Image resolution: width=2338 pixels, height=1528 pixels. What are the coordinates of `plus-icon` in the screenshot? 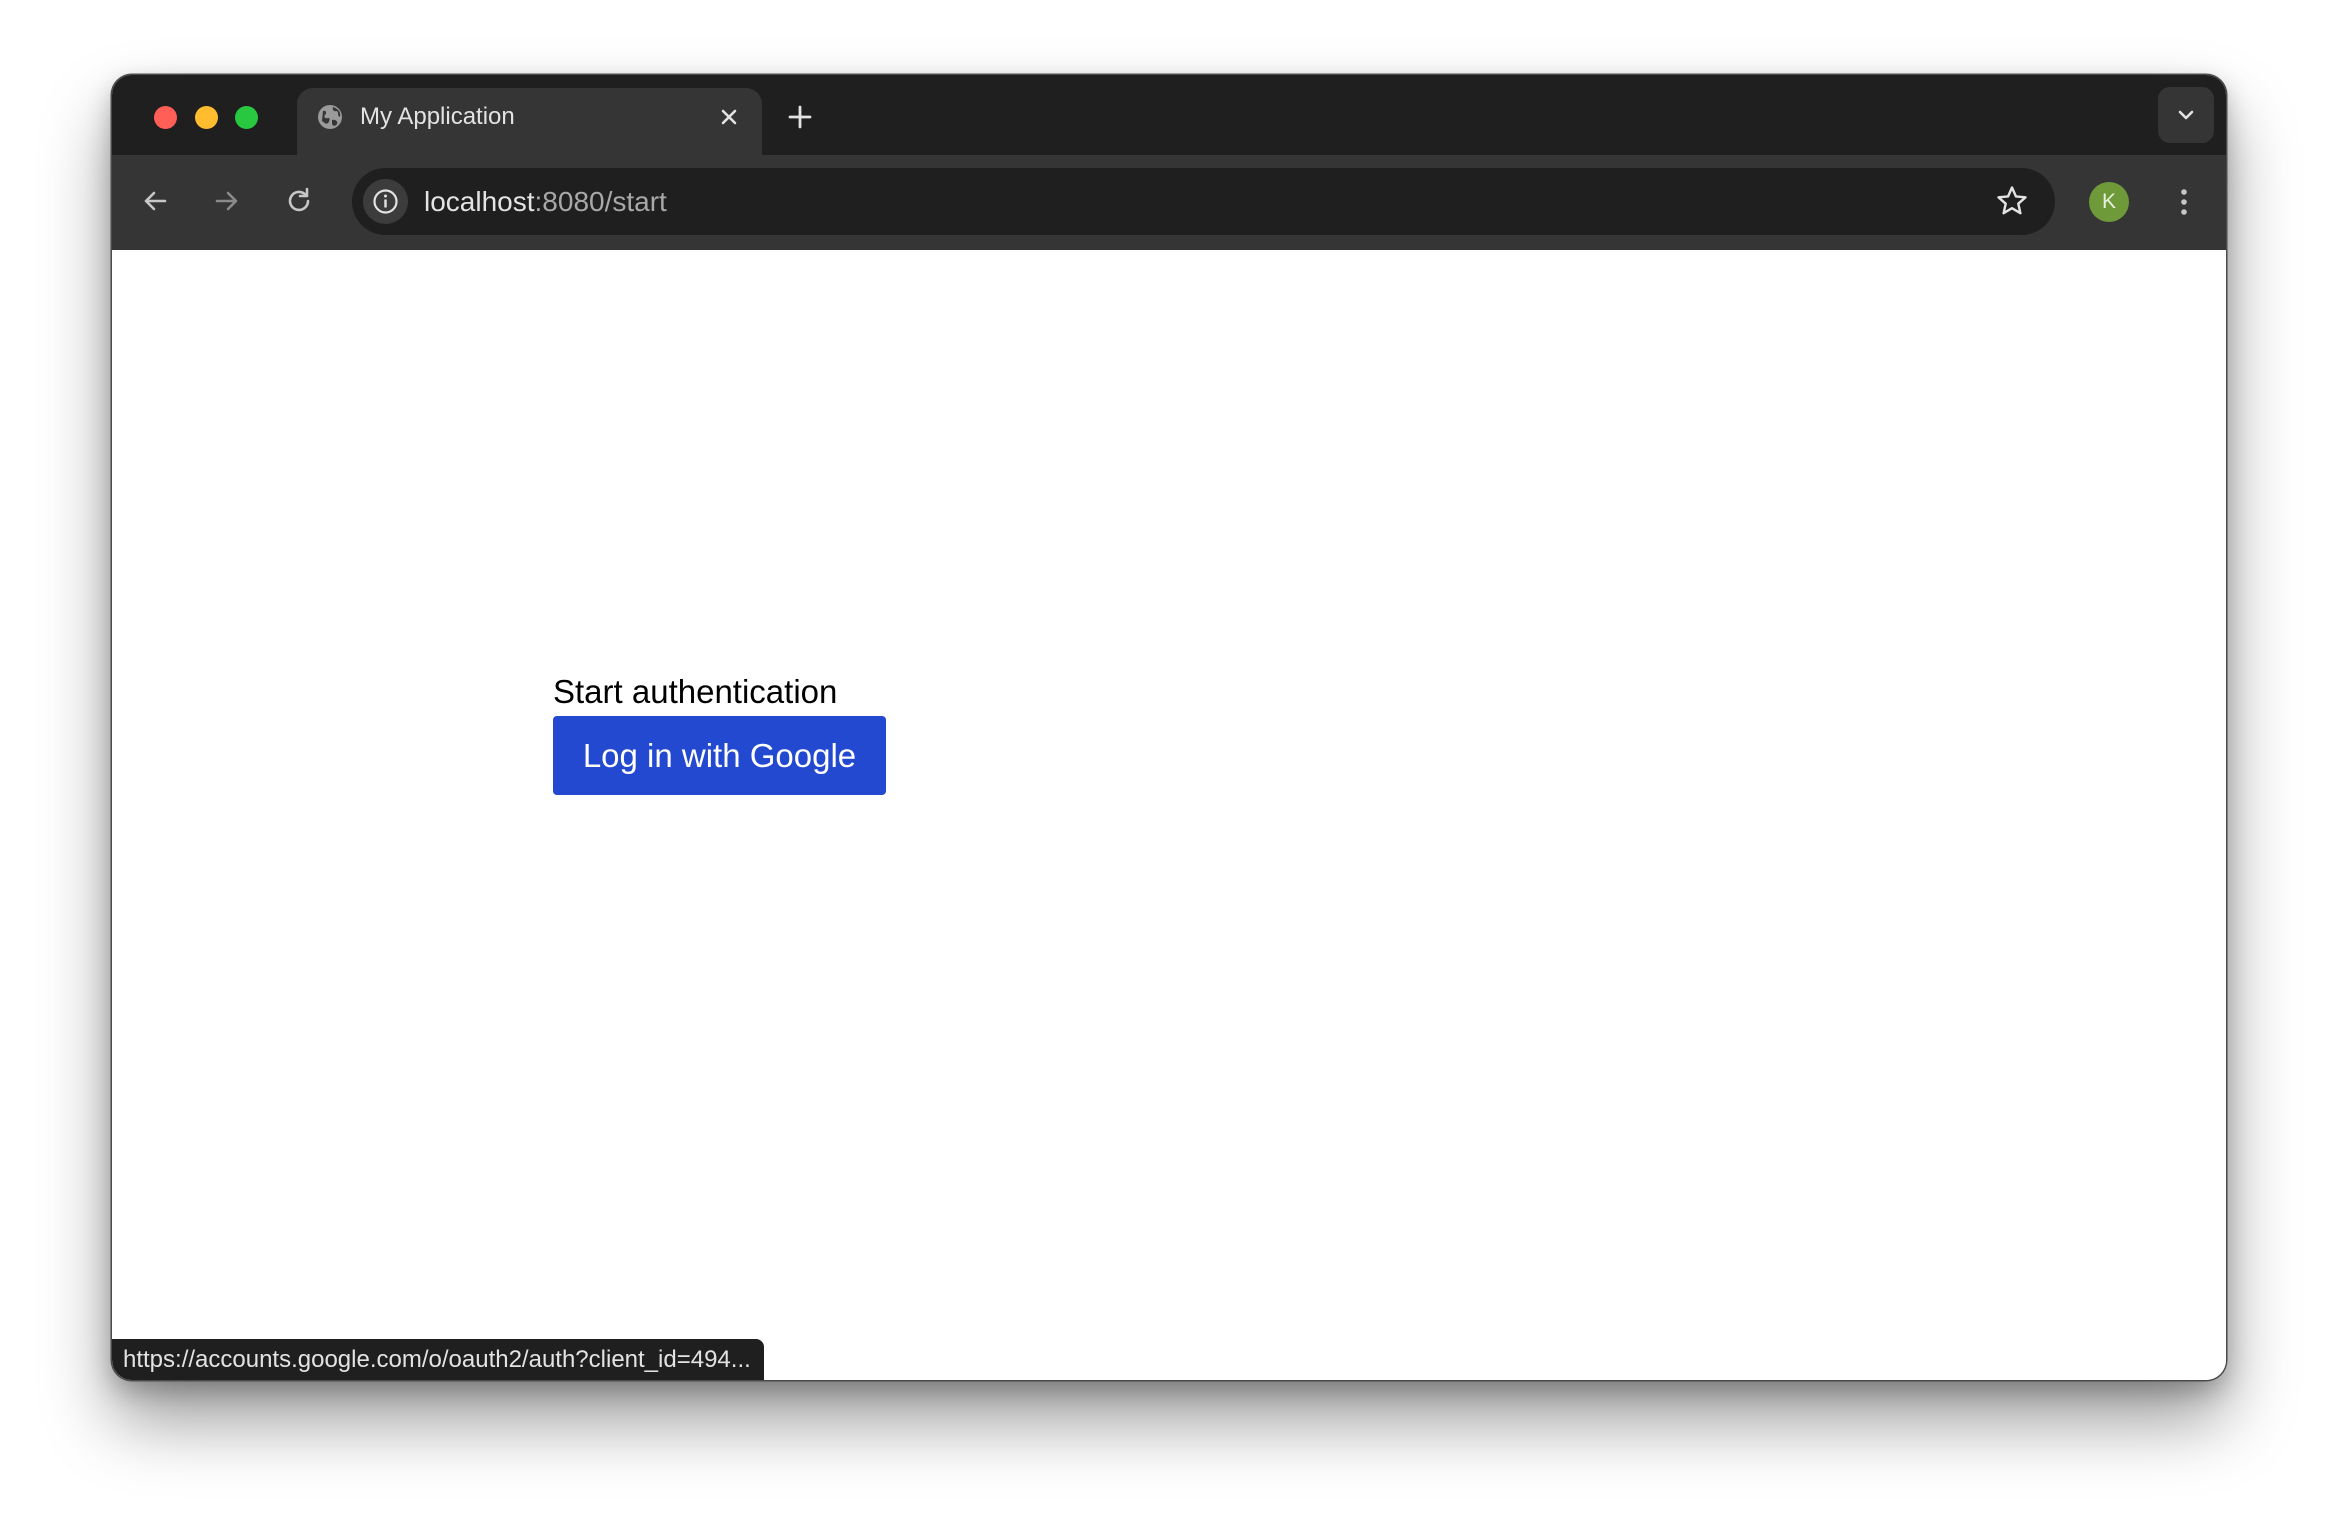 It's located at (800, 117).